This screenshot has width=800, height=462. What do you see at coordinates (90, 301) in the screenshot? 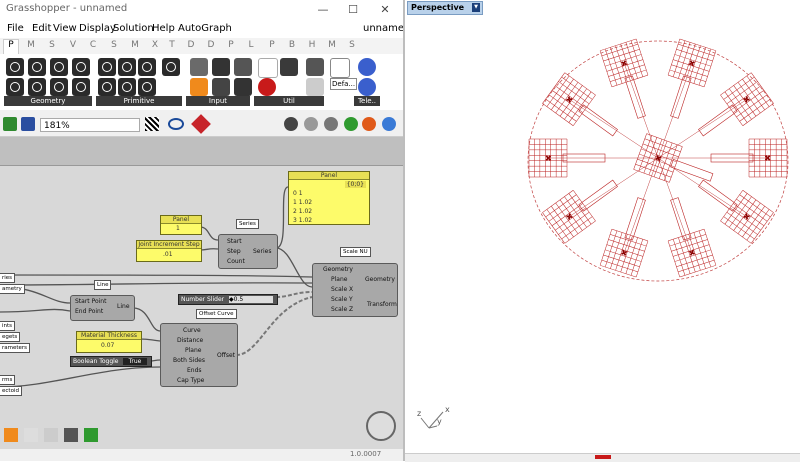
I see `line-input-start: Start Point` at bounding box center [90, 301].